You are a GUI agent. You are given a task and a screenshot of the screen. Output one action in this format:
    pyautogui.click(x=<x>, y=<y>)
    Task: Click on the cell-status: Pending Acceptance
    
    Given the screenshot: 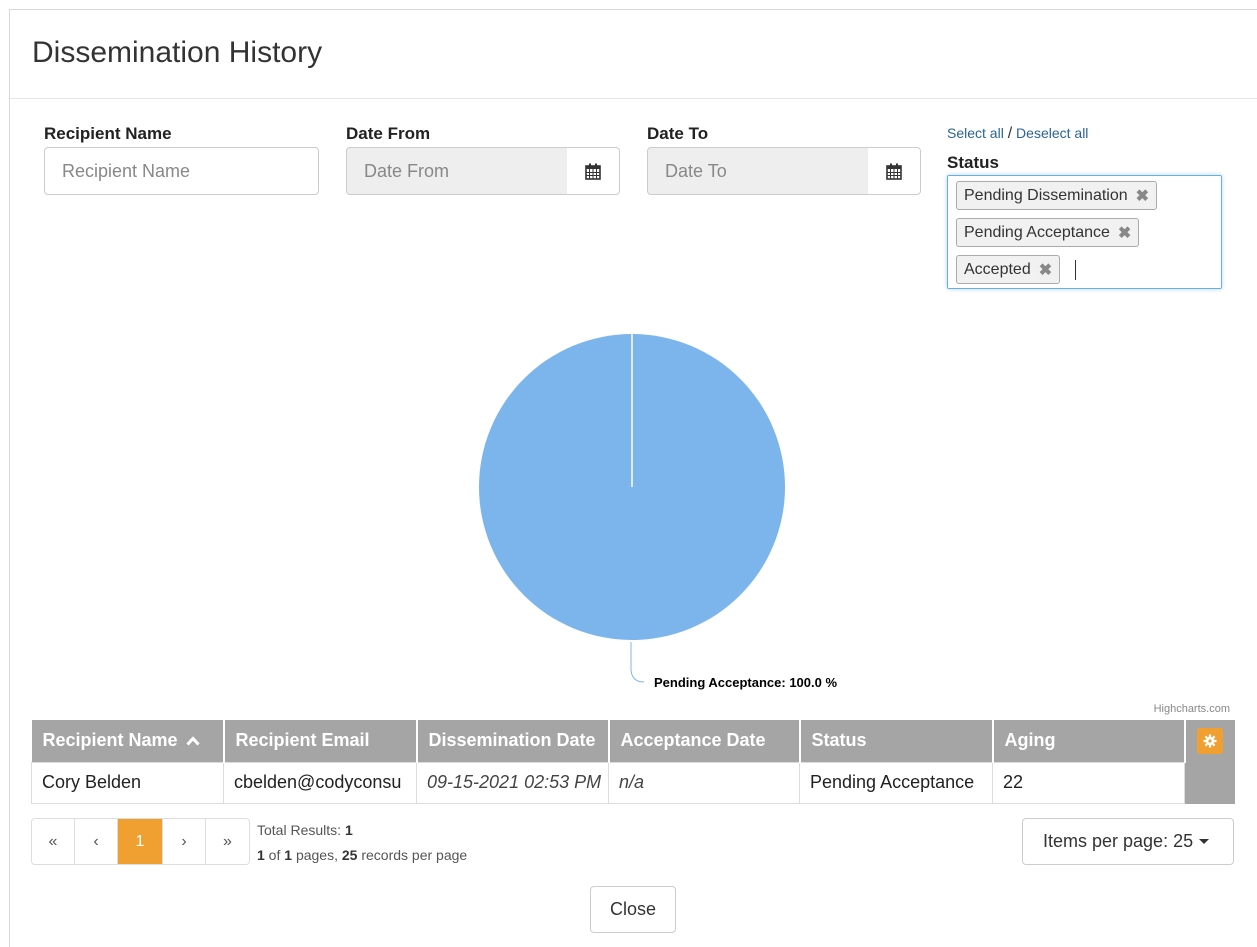 What is the action you would take?
    pyautogui.click(x=896, y=782)
    